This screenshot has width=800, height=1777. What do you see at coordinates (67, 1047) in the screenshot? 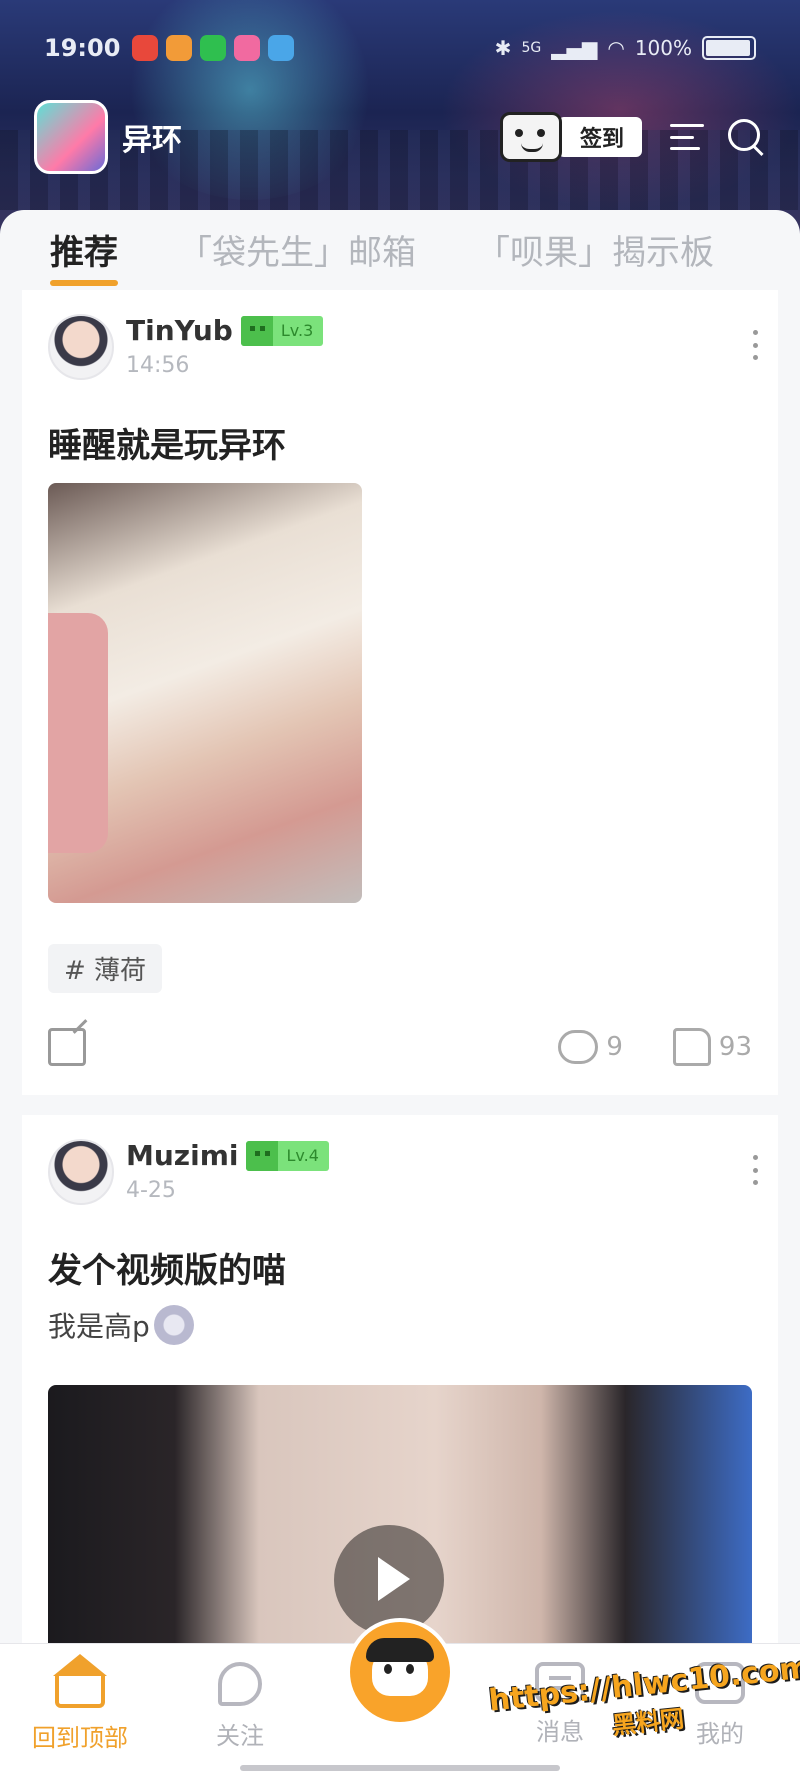
I see `share-icon` at bounding box center [67, 1047].